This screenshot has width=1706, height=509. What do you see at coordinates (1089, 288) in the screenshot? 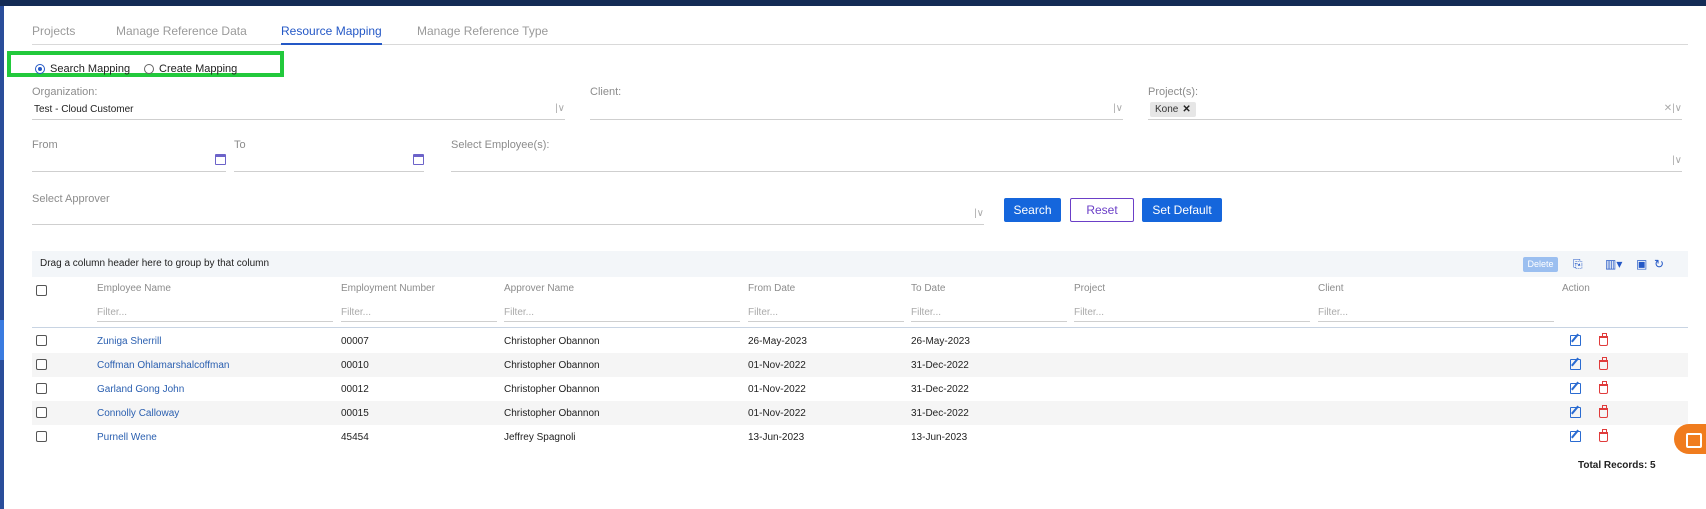
I see `column-header-project: Project` at bounding box center [1089, 288].